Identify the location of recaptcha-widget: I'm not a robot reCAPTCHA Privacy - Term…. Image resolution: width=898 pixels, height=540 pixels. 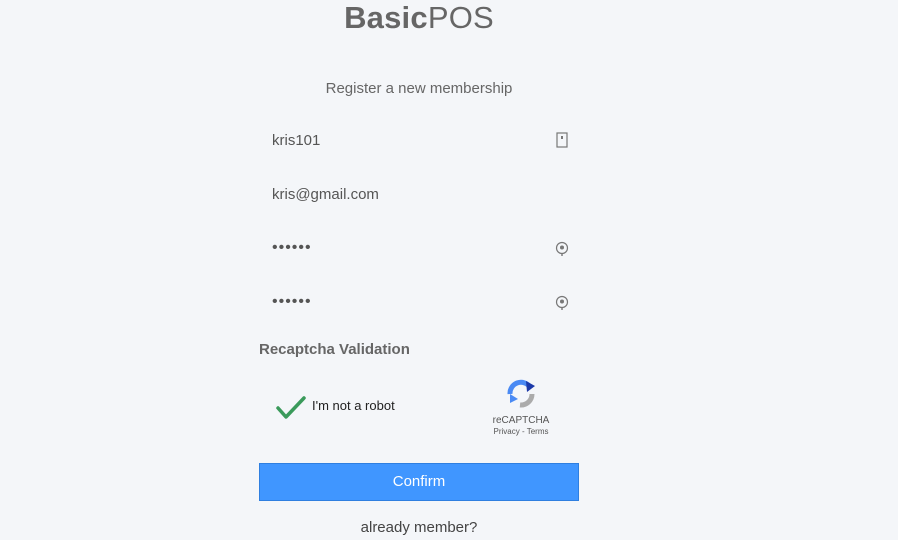
(410, 408).